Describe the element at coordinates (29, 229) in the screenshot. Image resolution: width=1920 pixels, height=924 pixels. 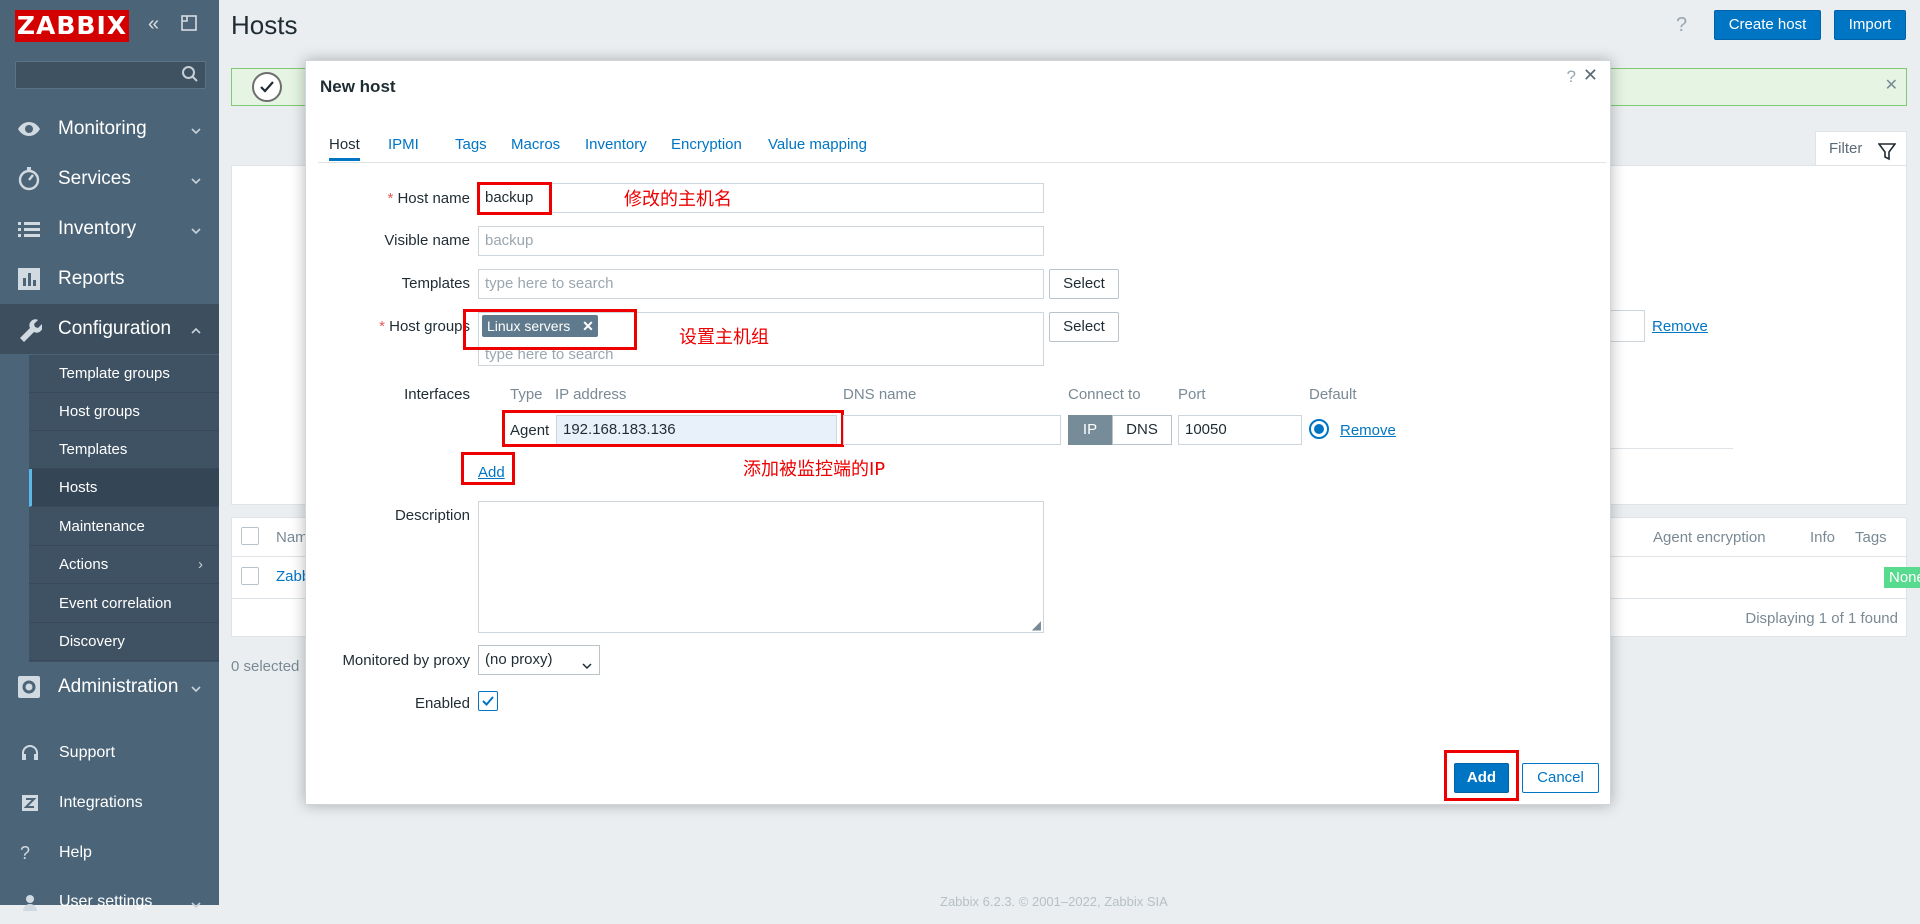
I see `list-icon` at that location.